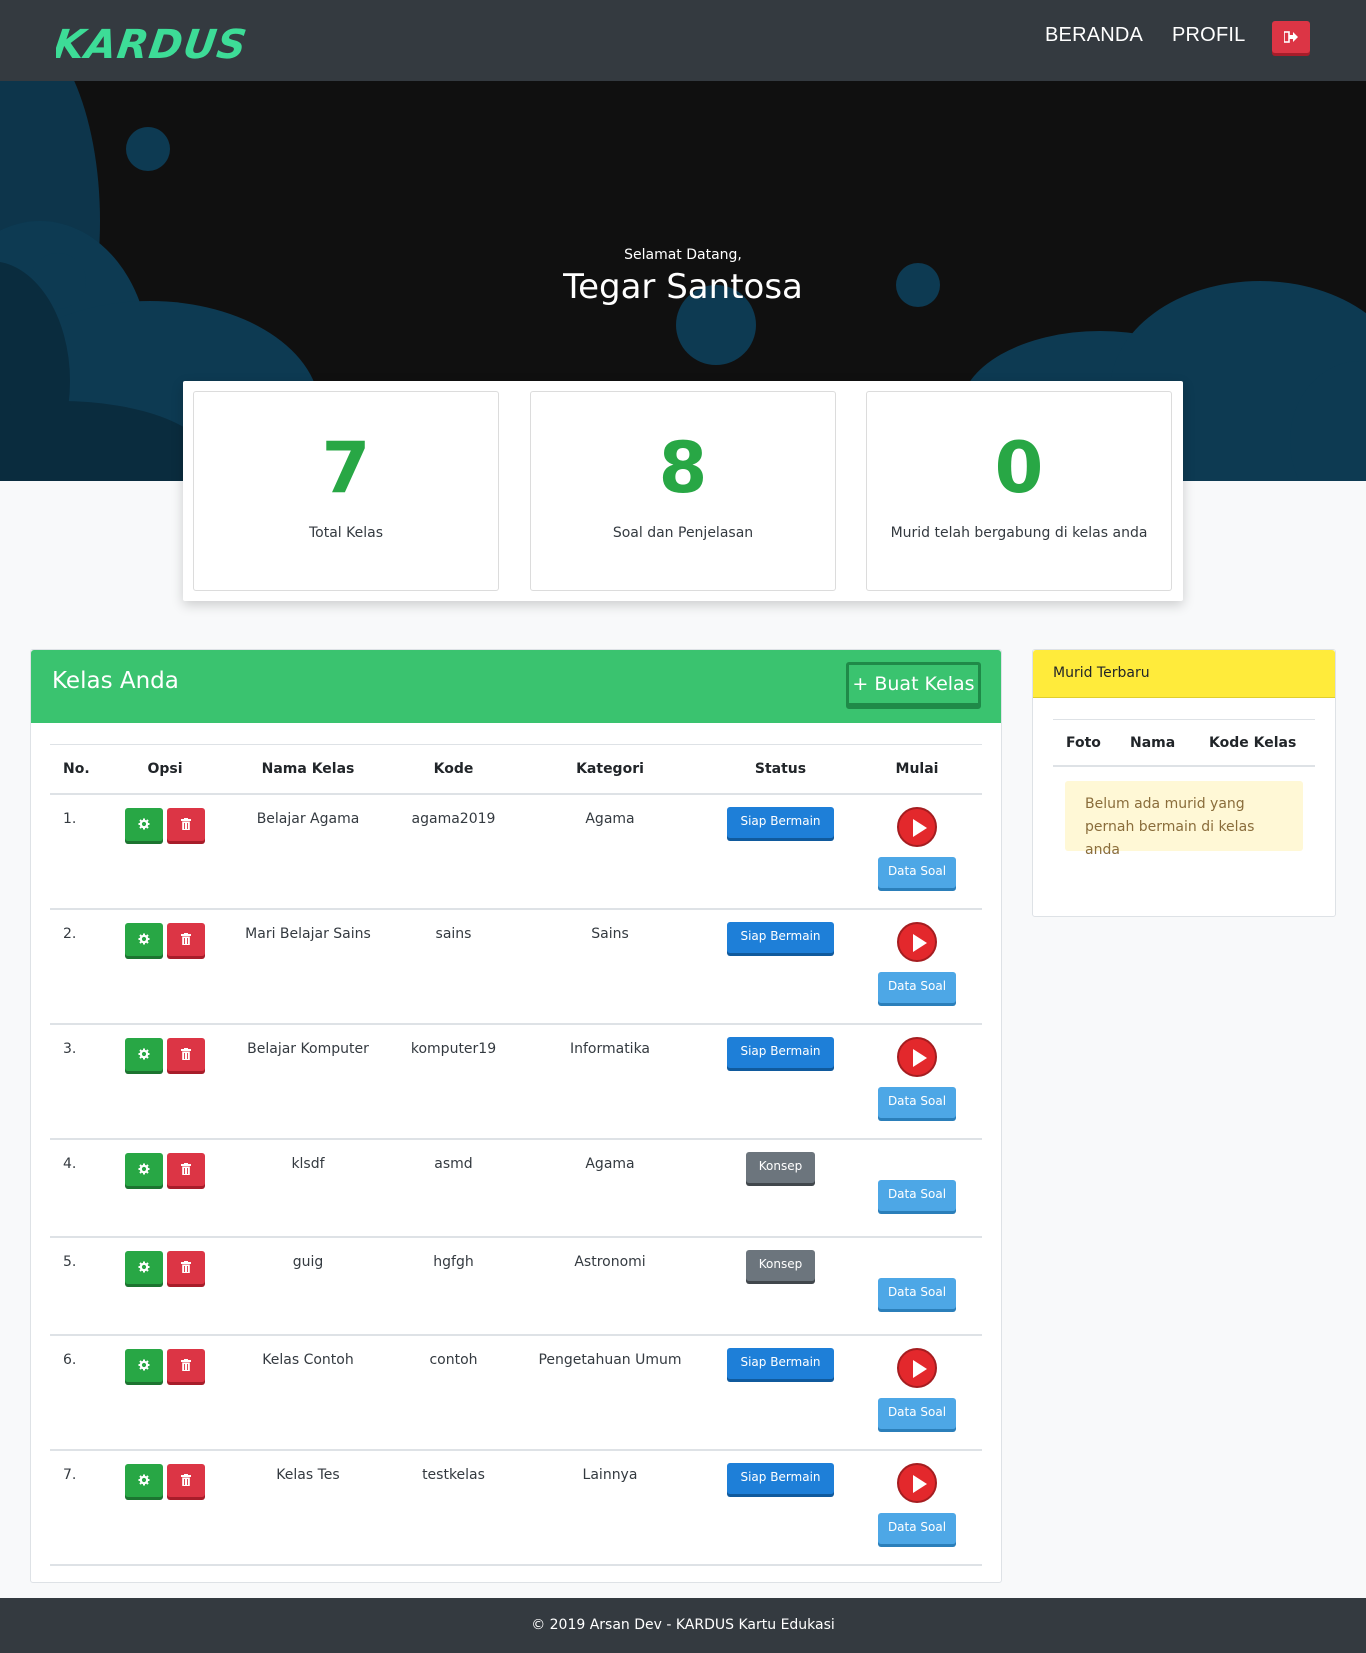 This screenshot has height=1653, width=1366. What do you see at coordinates (115, 681) in the screenshot?
I see `class-card-title: Kelas Anda` at bounding box center [115, 681].